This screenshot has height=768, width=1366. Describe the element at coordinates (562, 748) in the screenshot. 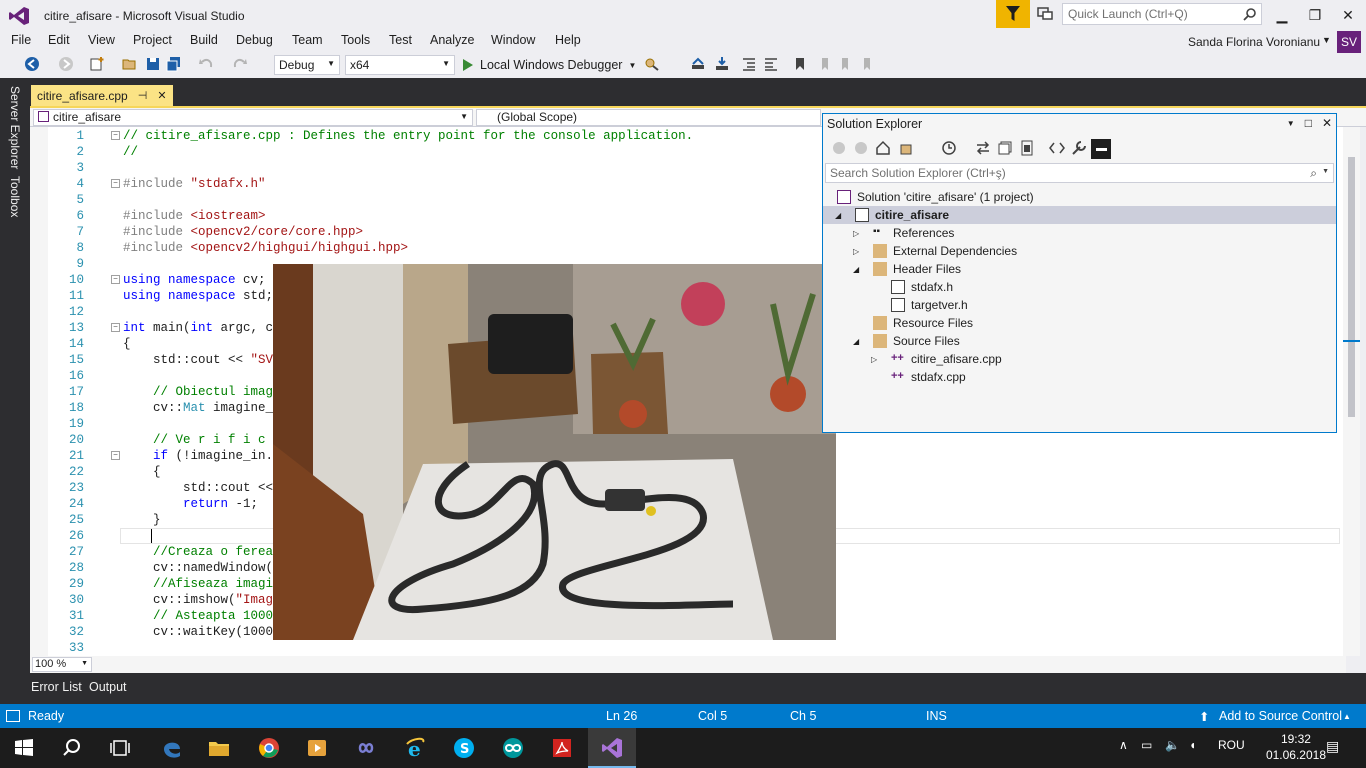

I see `acrobat-icon` at that location.